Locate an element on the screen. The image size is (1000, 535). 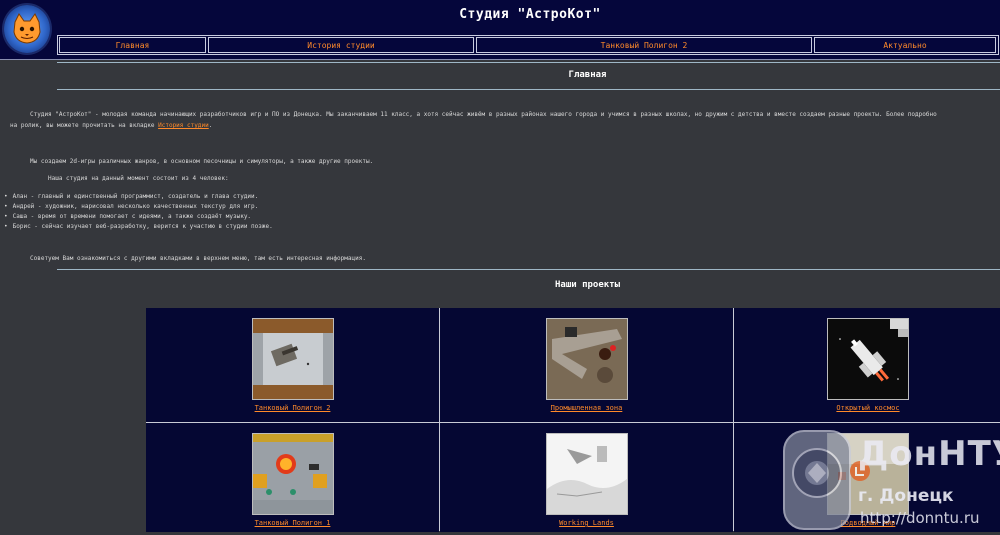
project-link: Working Lands is located at coordinates (586, 523).